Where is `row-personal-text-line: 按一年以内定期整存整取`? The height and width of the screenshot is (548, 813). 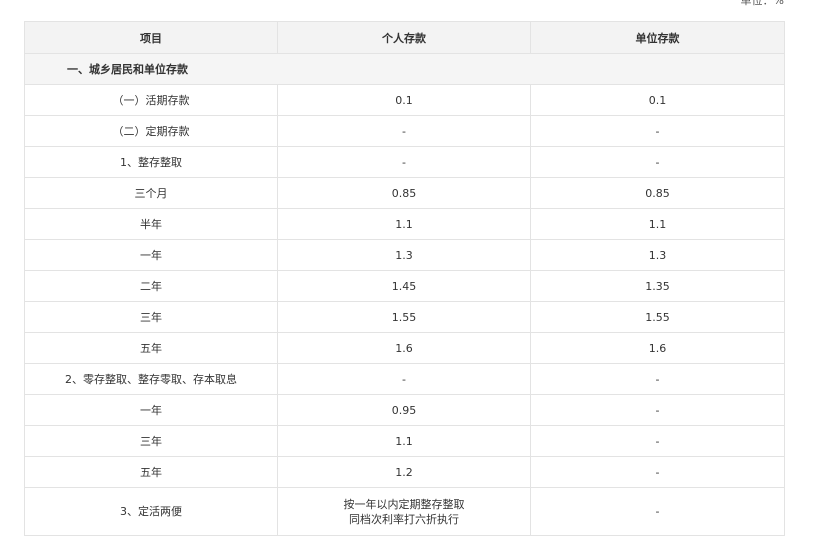 row-personal-text-line: 按一年以内定期整存整取 is located at coordinates (404, 504).